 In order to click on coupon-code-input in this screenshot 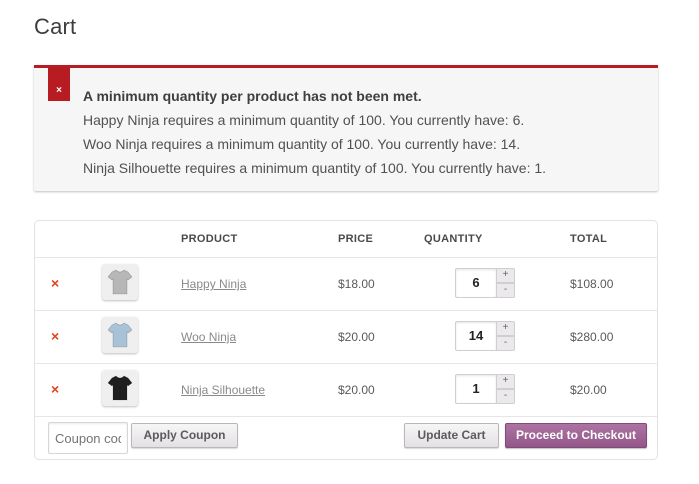, I will do `click(88, 438)`.